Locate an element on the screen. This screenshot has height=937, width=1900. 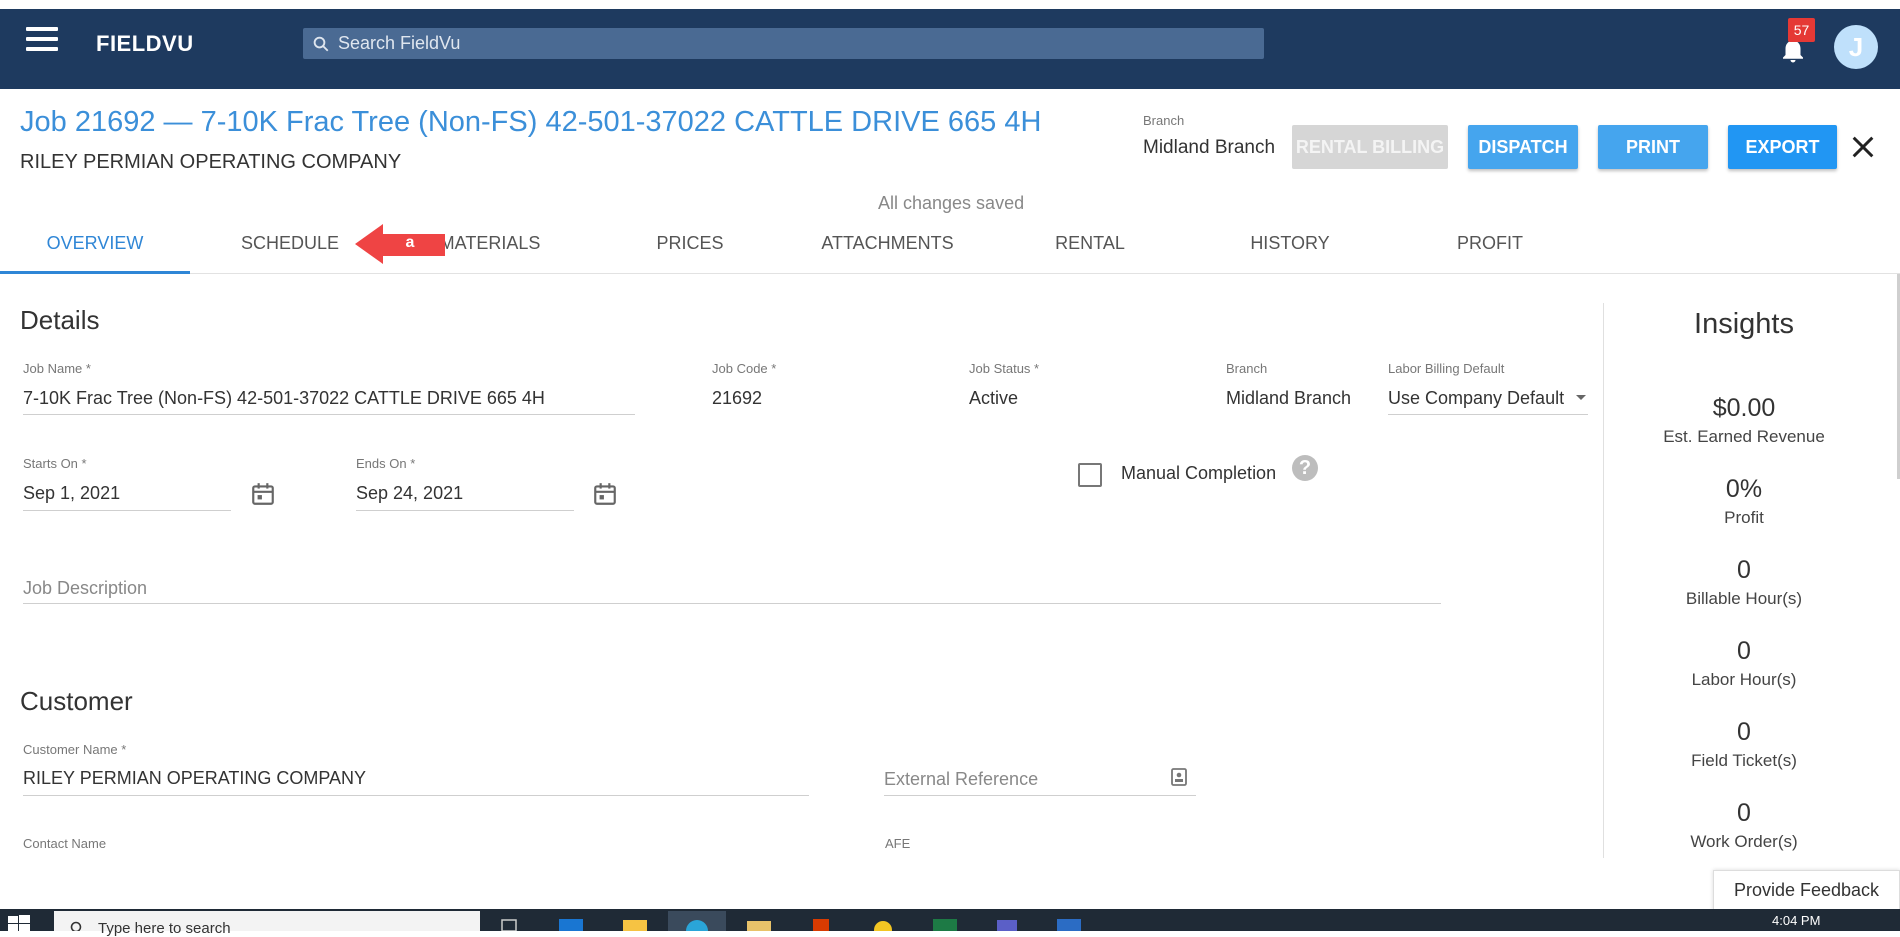
tab-profit: PROFIT is located at coordinates (1490, 248).